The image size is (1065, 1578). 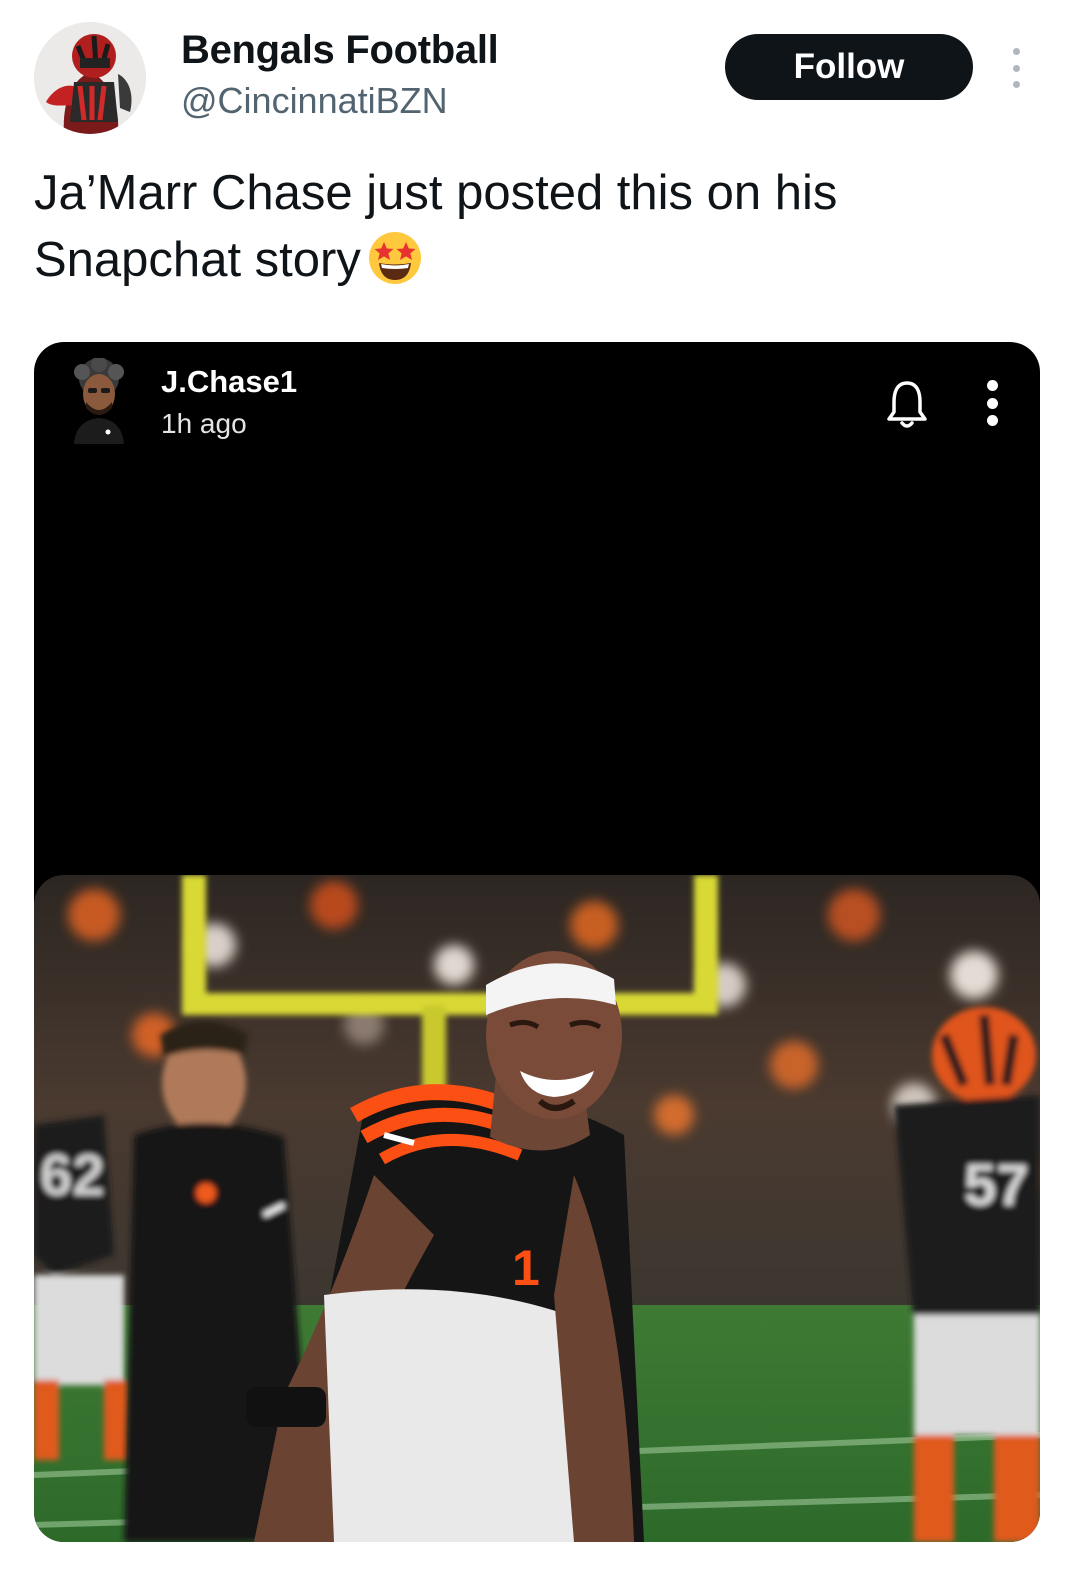 What do you see at coordinates (529, 260) in the screenshot?
I see `tweet-text-line: Snapchat story` at bounding box center [529, 260].